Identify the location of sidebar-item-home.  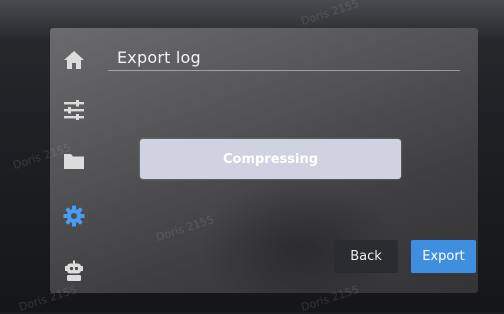
(74, 60).